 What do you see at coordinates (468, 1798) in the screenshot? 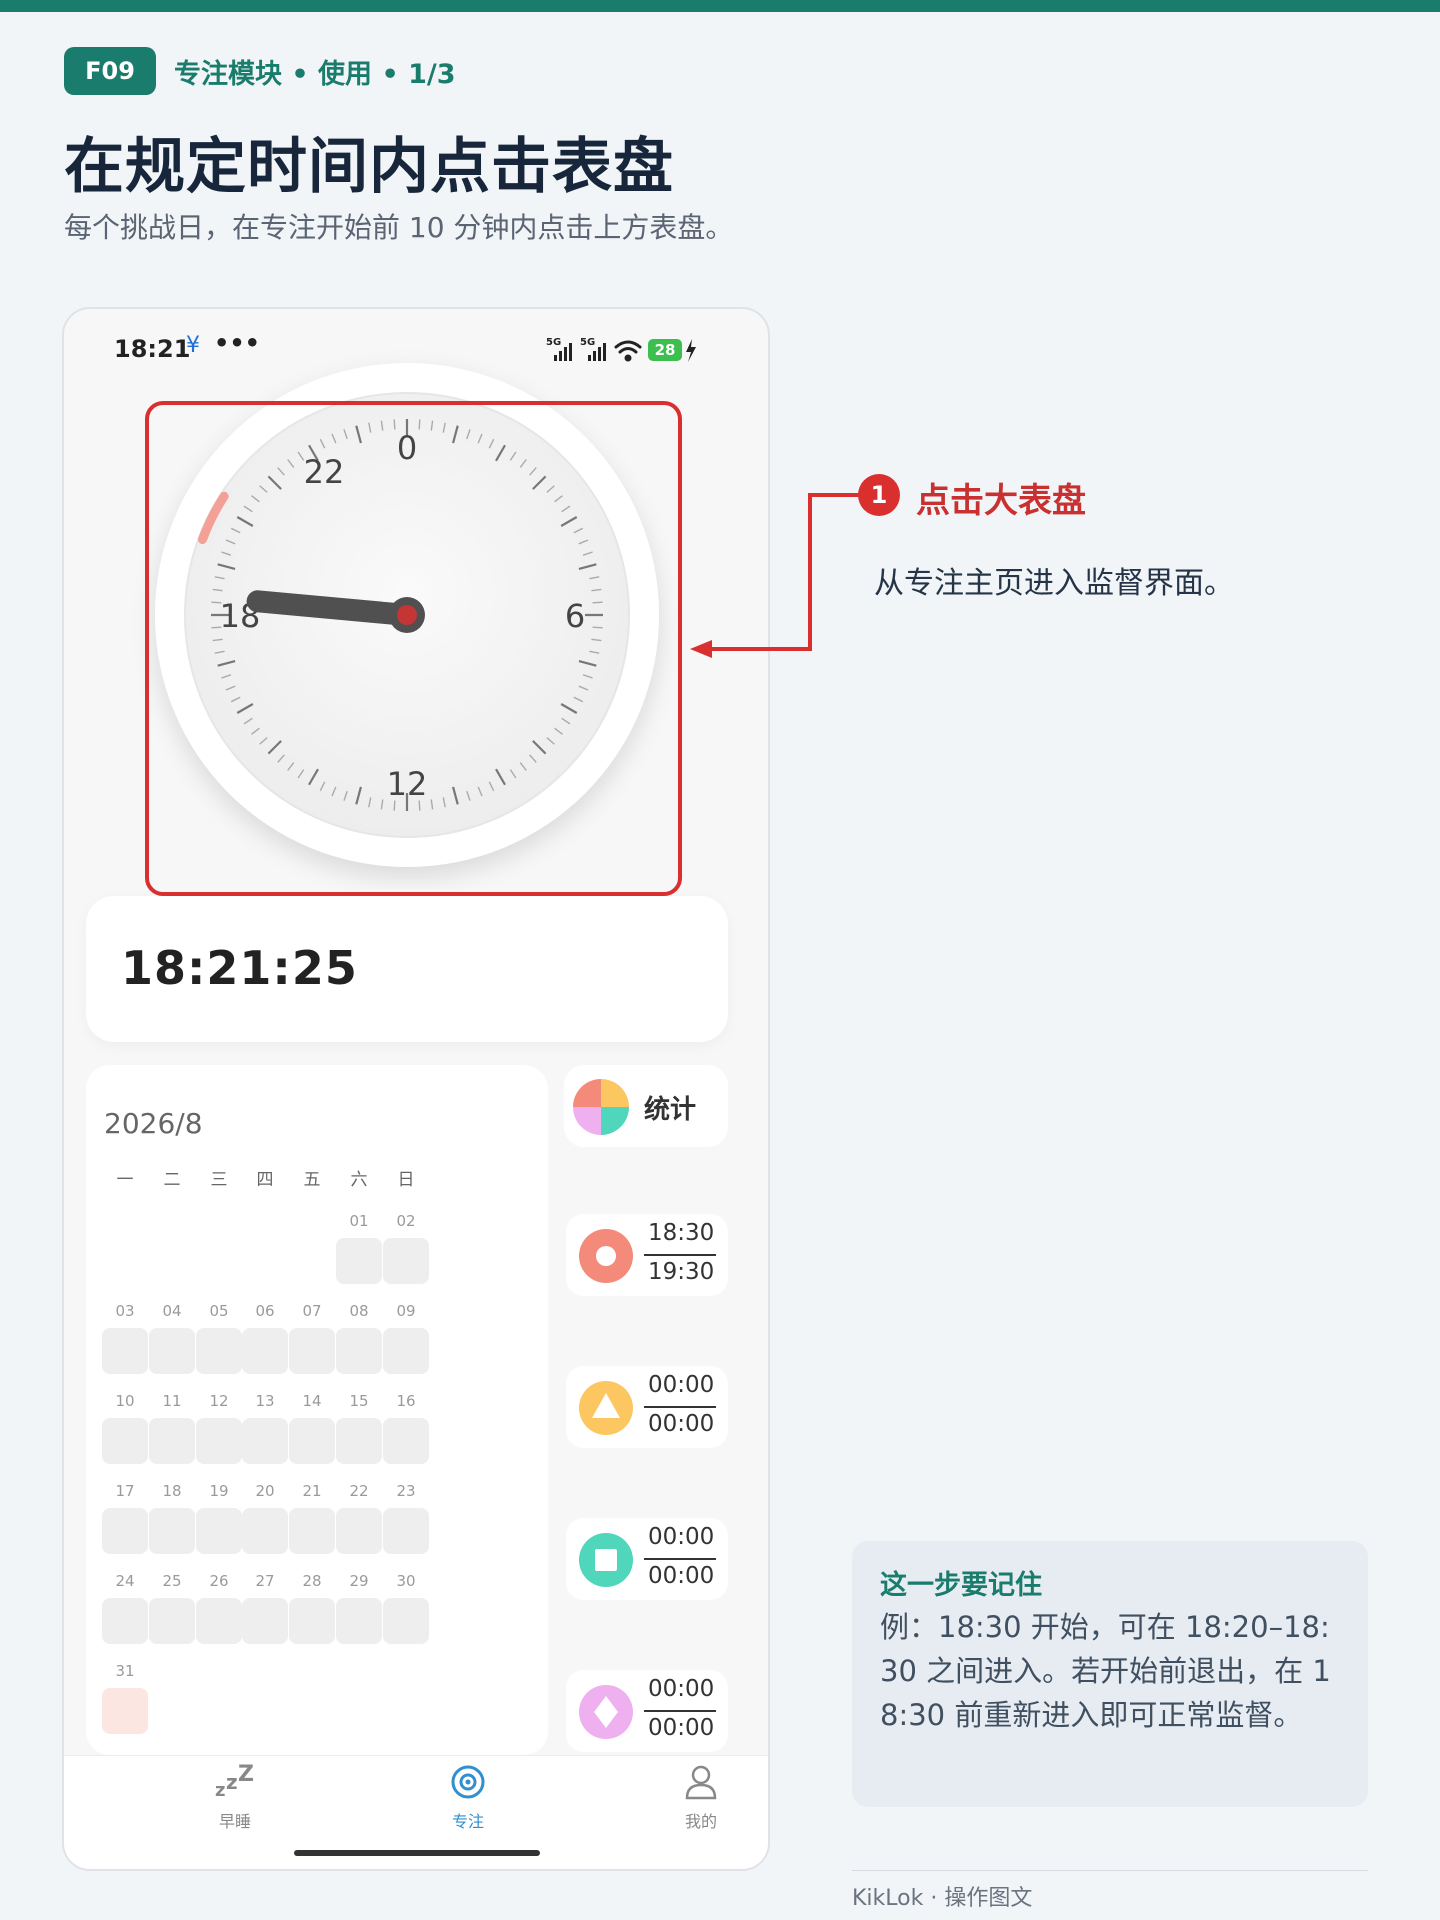
I see `tab-focus: 专注` at bounding box center [468, 1798].